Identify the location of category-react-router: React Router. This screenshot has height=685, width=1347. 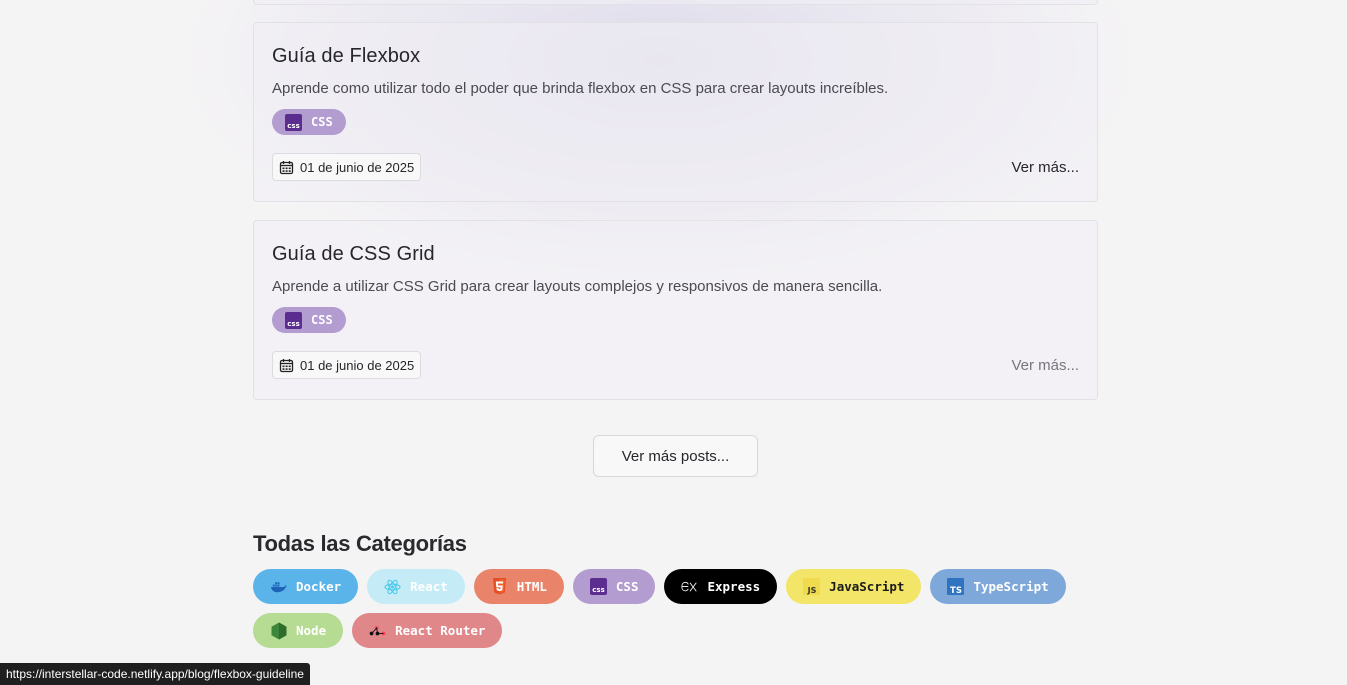
(427, 630).